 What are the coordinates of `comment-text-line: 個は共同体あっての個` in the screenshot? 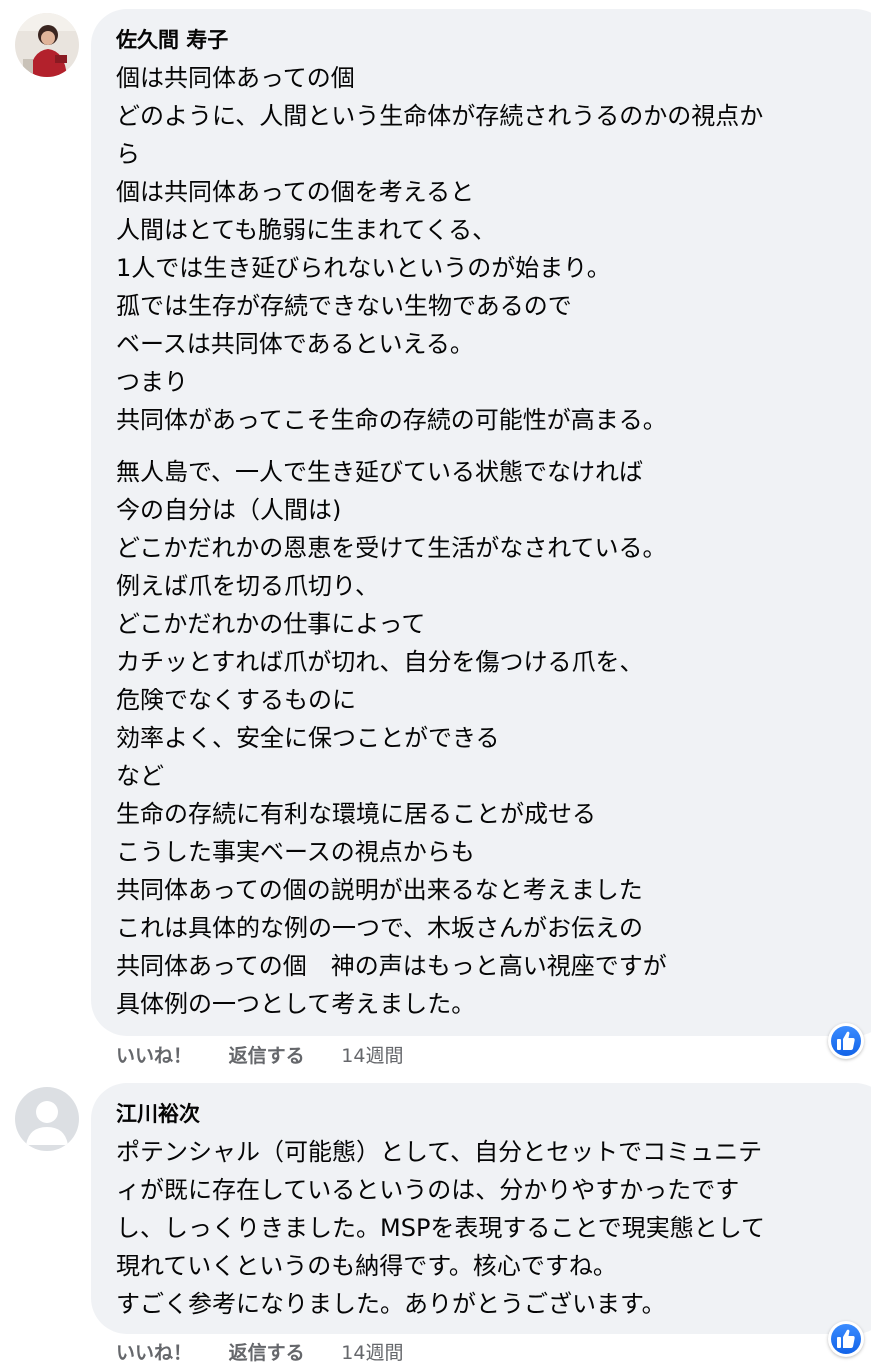 It's located at (235, 78).